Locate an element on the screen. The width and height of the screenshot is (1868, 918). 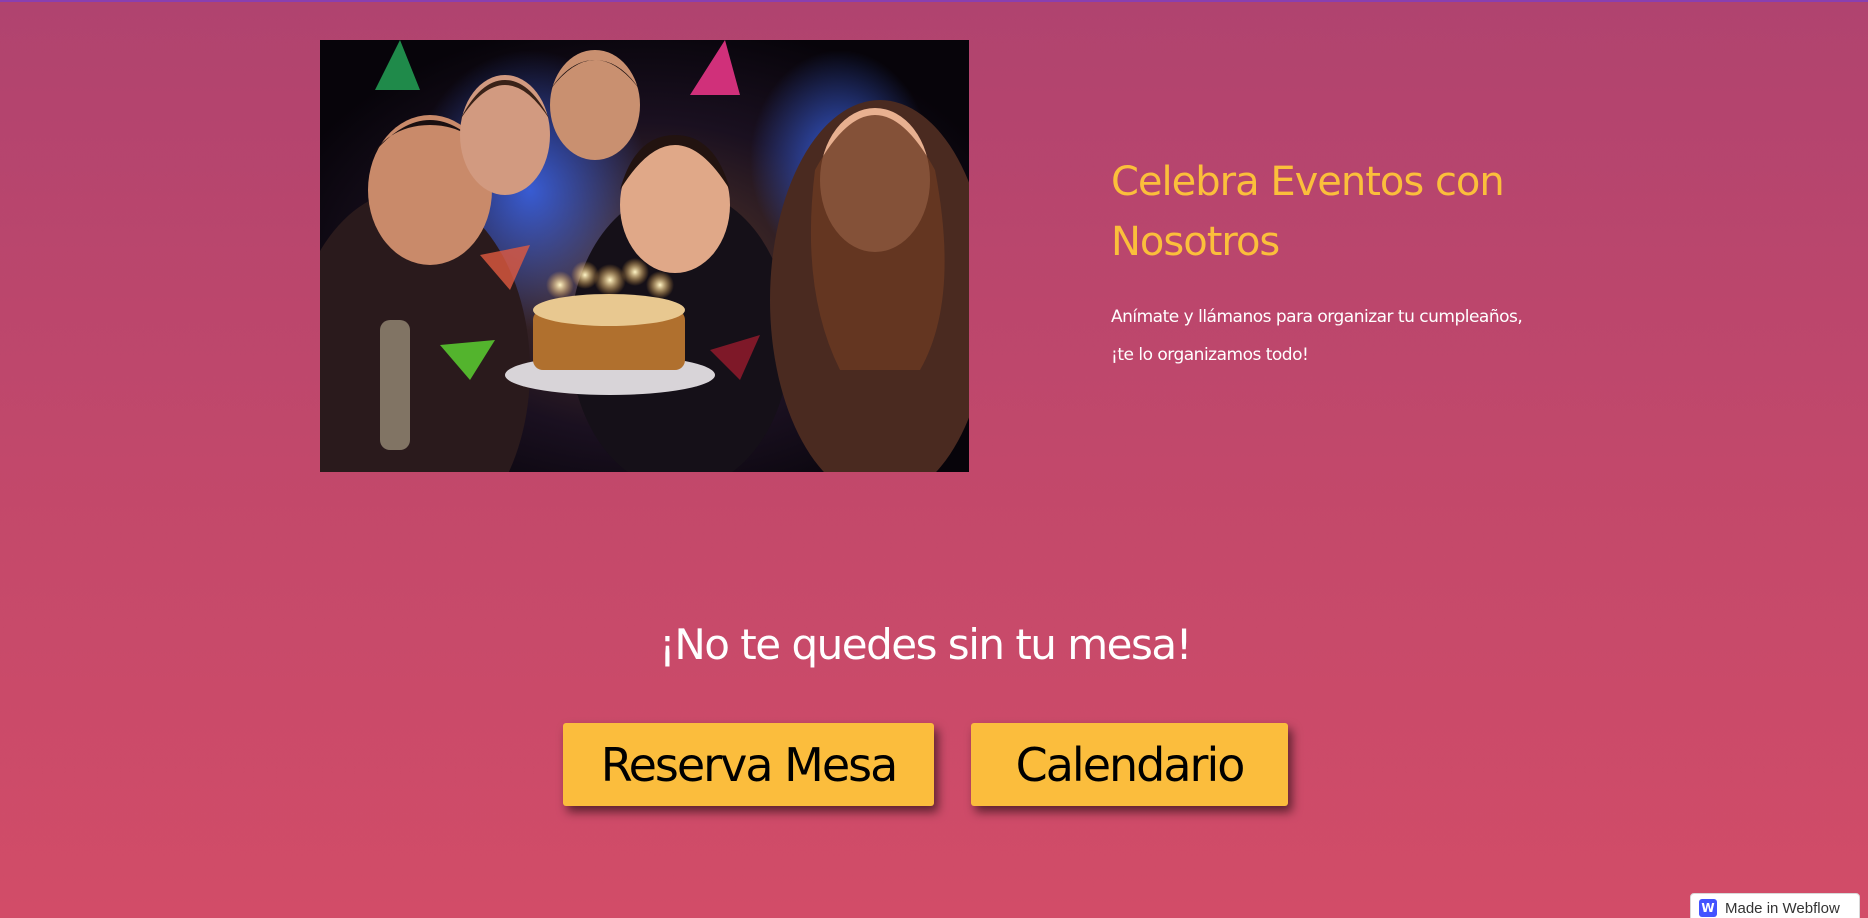
badge-label: Made in Webflow is located at coordinates (1782, 908).